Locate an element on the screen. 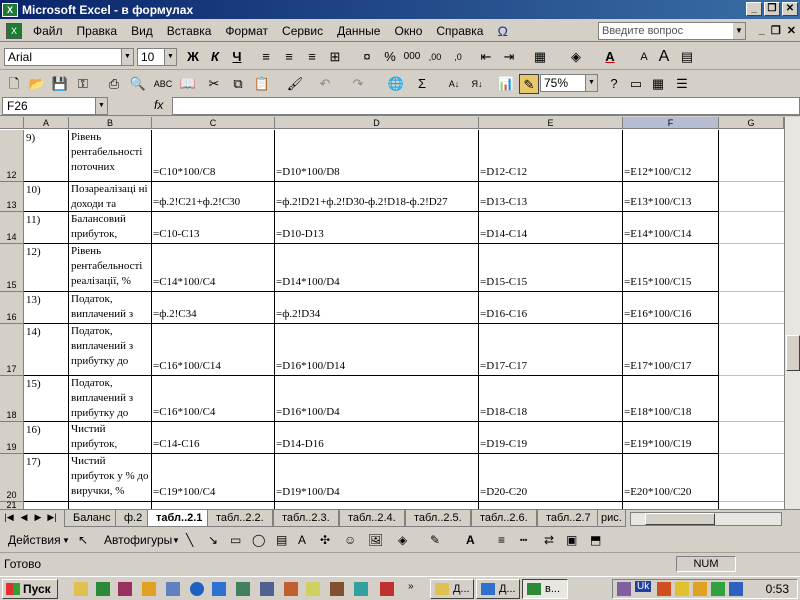 This screenshot has width=800, height=600. cell-e: =D14-C14 is located at coordinates (551, 228).